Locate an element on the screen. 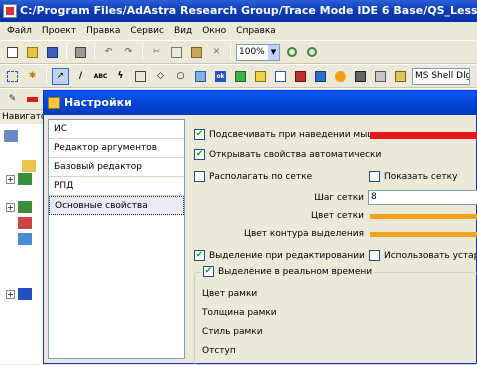 The image size is (477, 365). alarm-icon is located at coordinates (340, 76).